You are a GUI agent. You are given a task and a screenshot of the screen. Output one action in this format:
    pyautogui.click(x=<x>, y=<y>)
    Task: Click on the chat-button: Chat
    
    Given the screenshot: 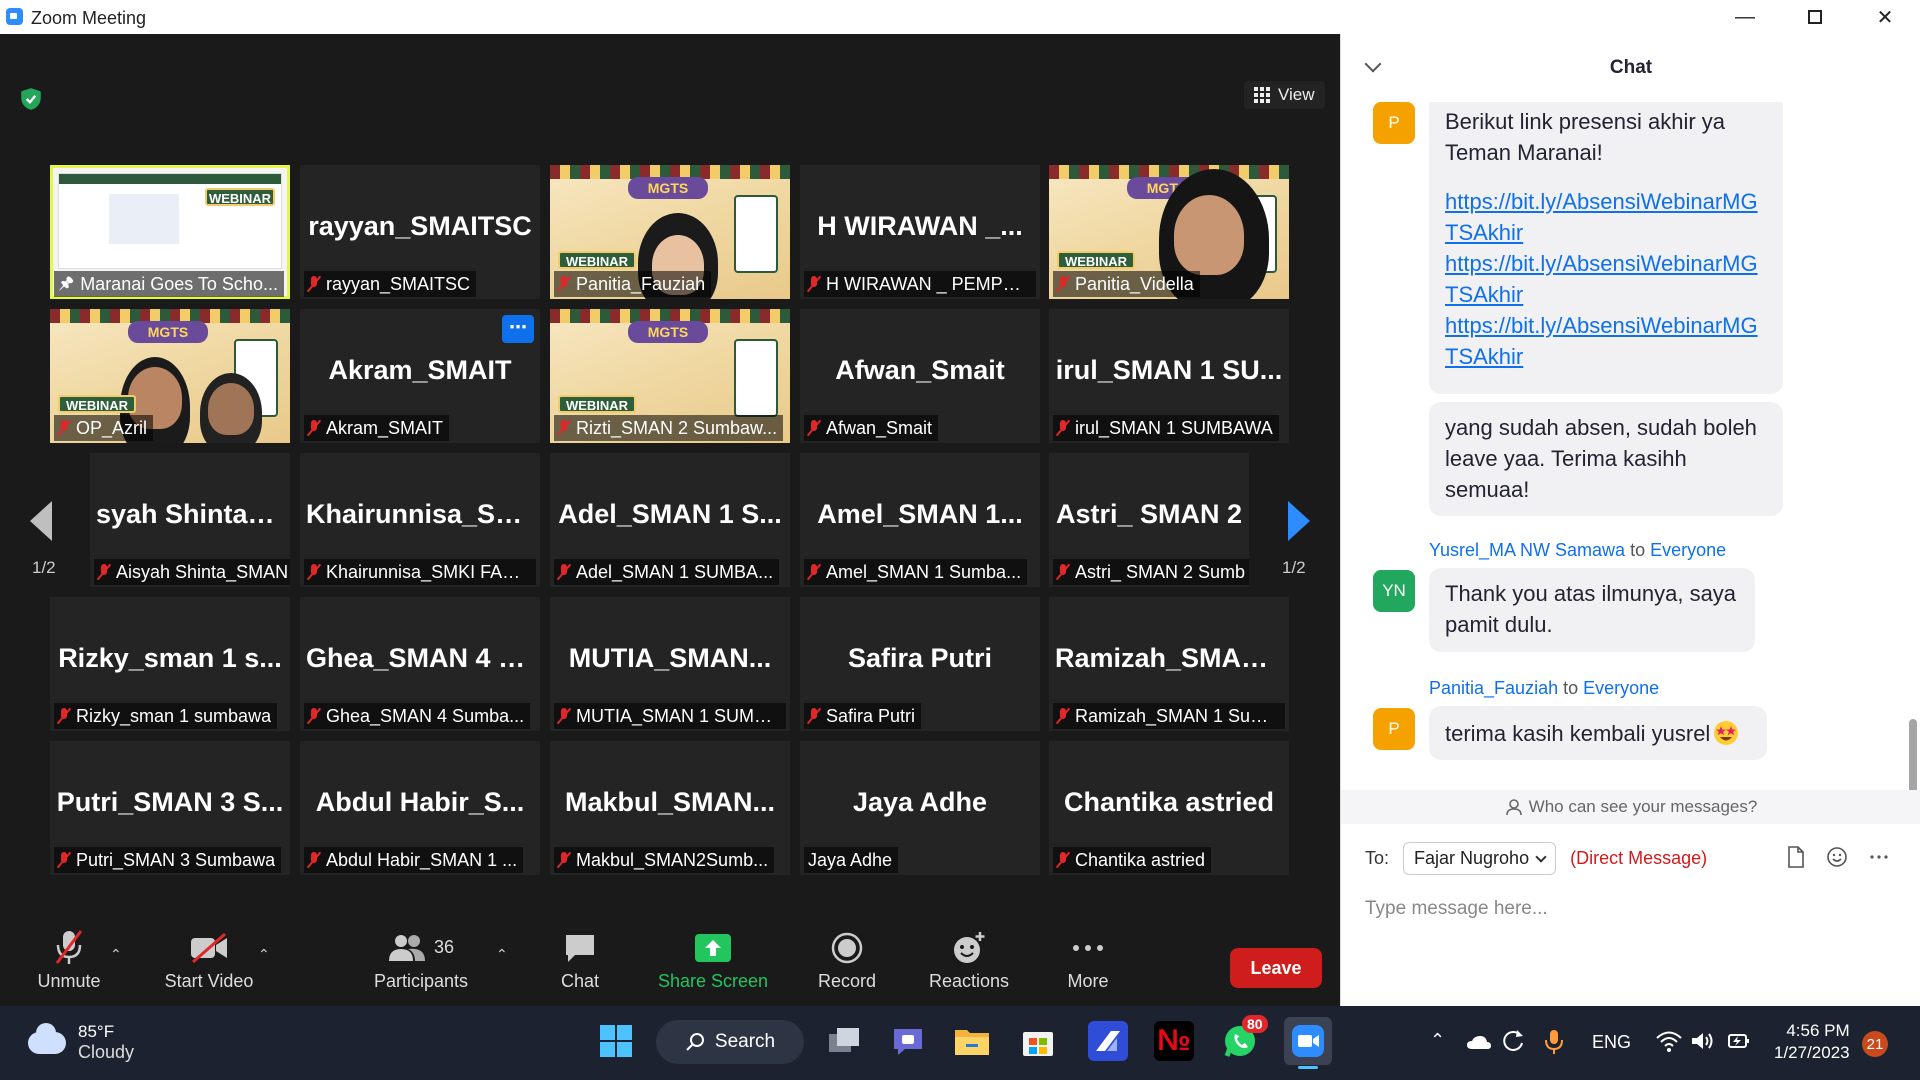 What is the action you would take?
    pyautogui.click(x=580, y=967)
    